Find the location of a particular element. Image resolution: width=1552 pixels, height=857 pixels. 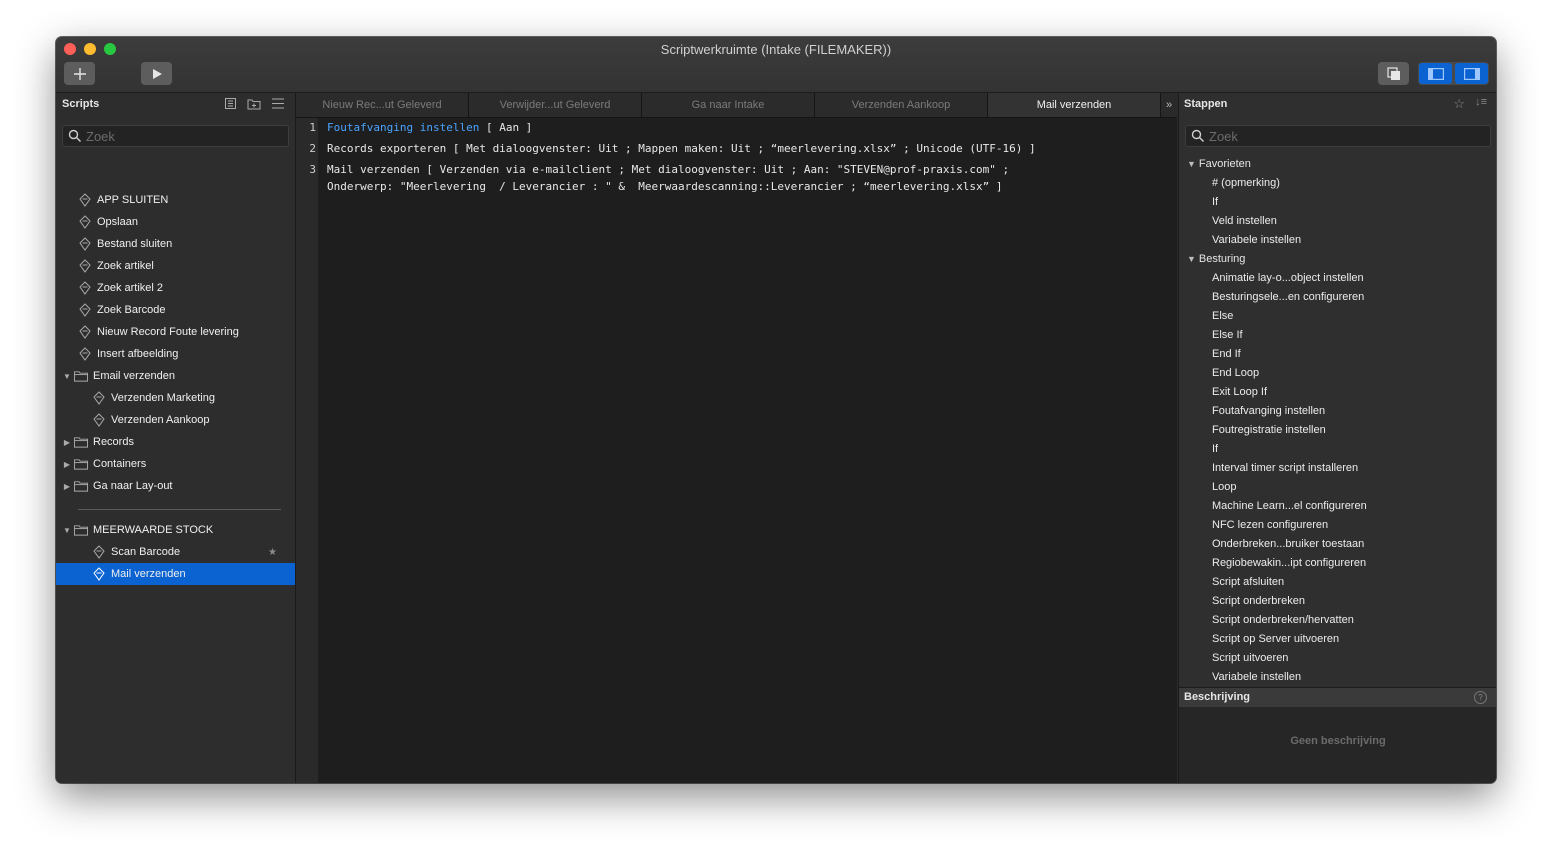

scripts-search-field: Zoek is located at coordinates (175, 136).